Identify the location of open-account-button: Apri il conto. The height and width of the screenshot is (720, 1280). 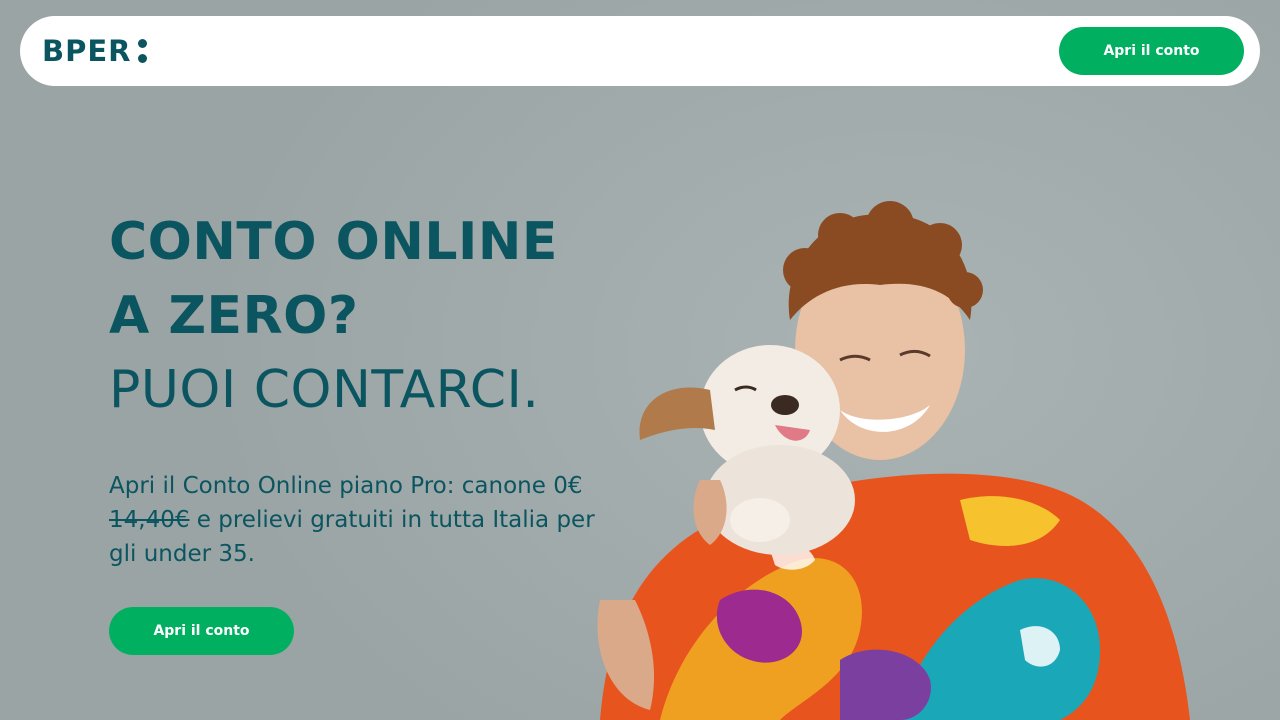
(1151, 51).